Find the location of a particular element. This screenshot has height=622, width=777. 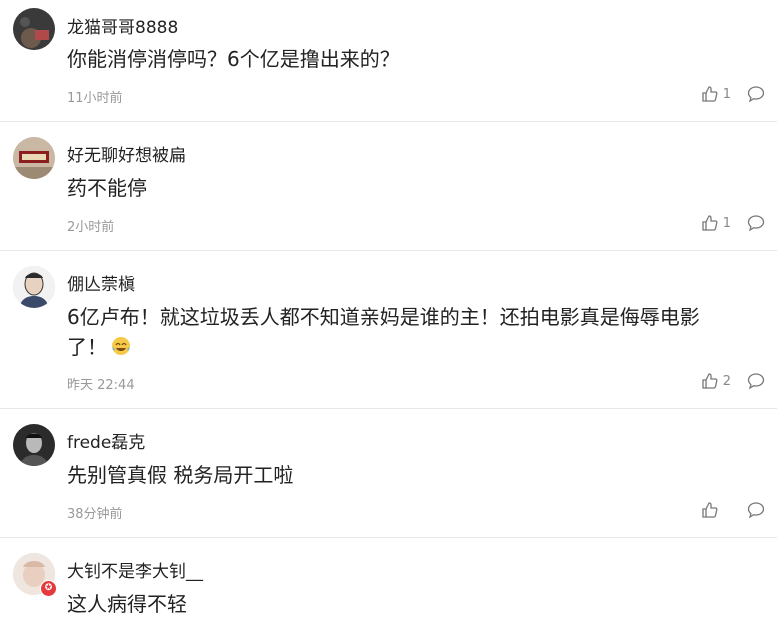

comment-actions: 2 is located at coordinates (733, 381).